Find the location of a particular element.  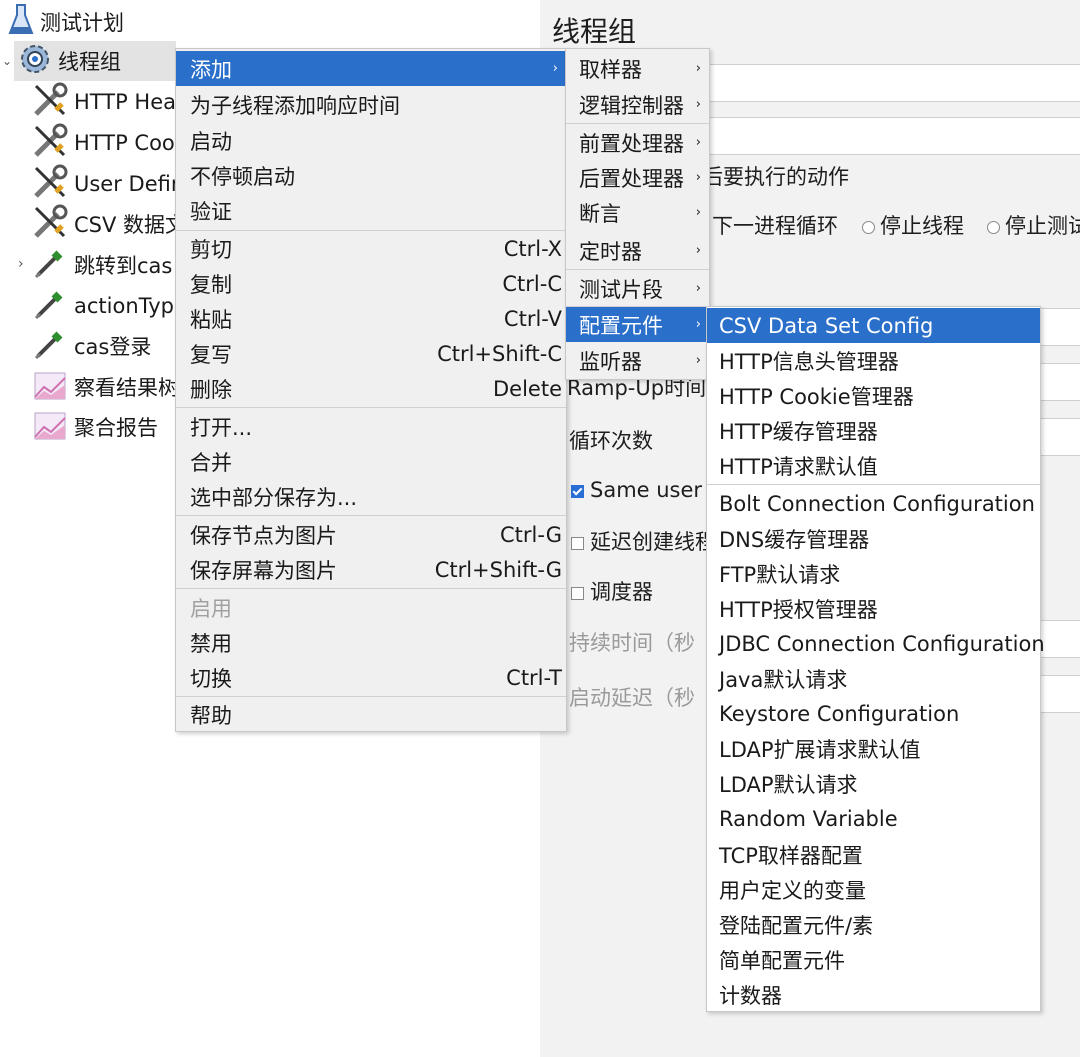

menu-item-dns-cache-manager: DNS缓存管理器 is located at coordinates (873, 538).